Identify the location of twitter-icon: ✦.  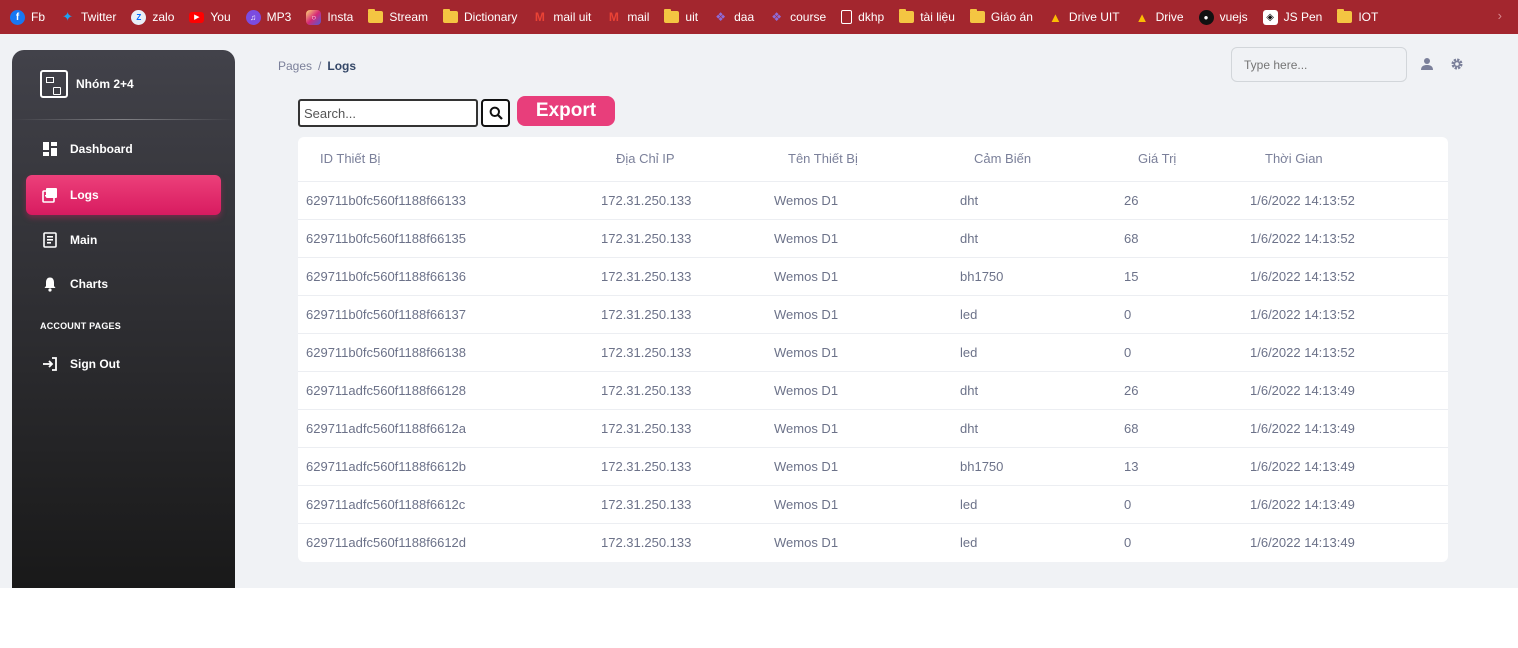
(67, 16).